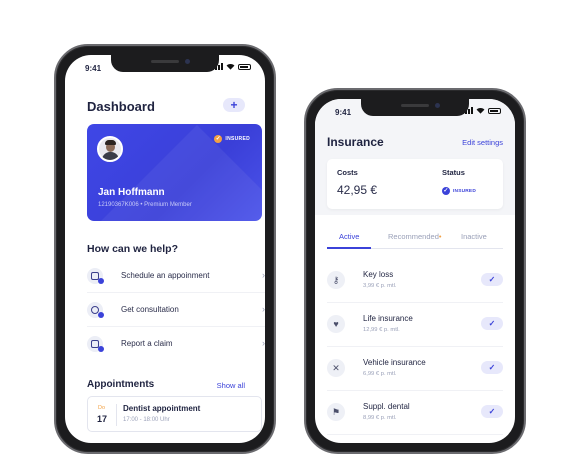 The image size is (577, 454). What do you see at coordinates (146, 420) in the screenshot?
I see `appointment-time: 17:00 - 18:00 Uhr` at bounding box center [146, 420].